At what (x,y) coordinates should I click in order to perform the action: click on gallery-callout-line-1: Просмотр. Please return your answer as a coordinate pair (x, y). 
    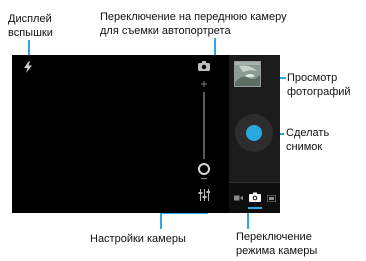
    Looking at the image, I should click on (312, 78).